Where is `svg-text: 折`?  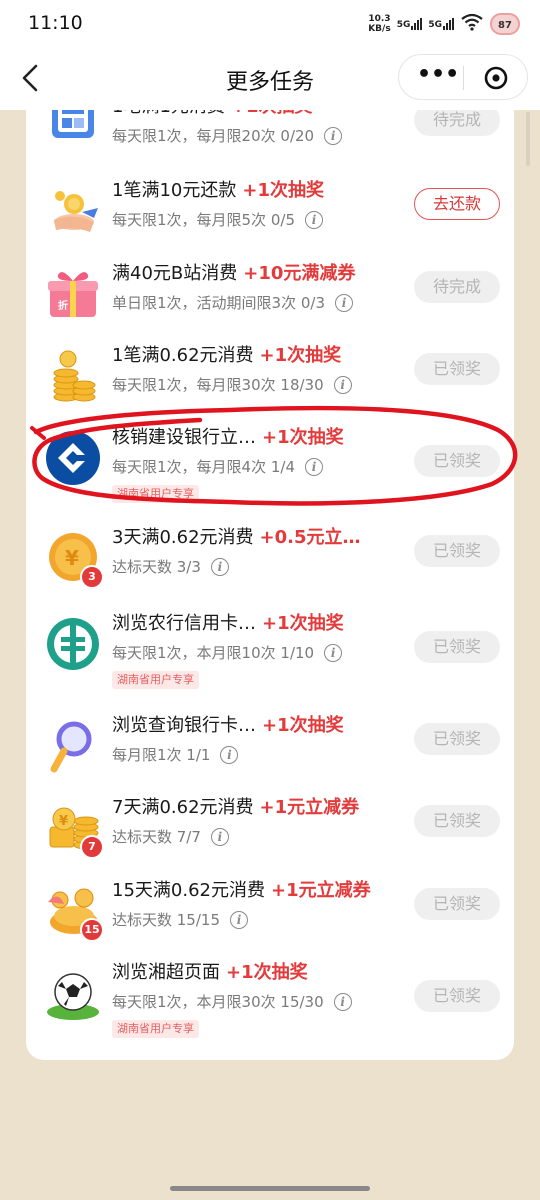 svg-text: 折 is located at coordinates (63, 305).